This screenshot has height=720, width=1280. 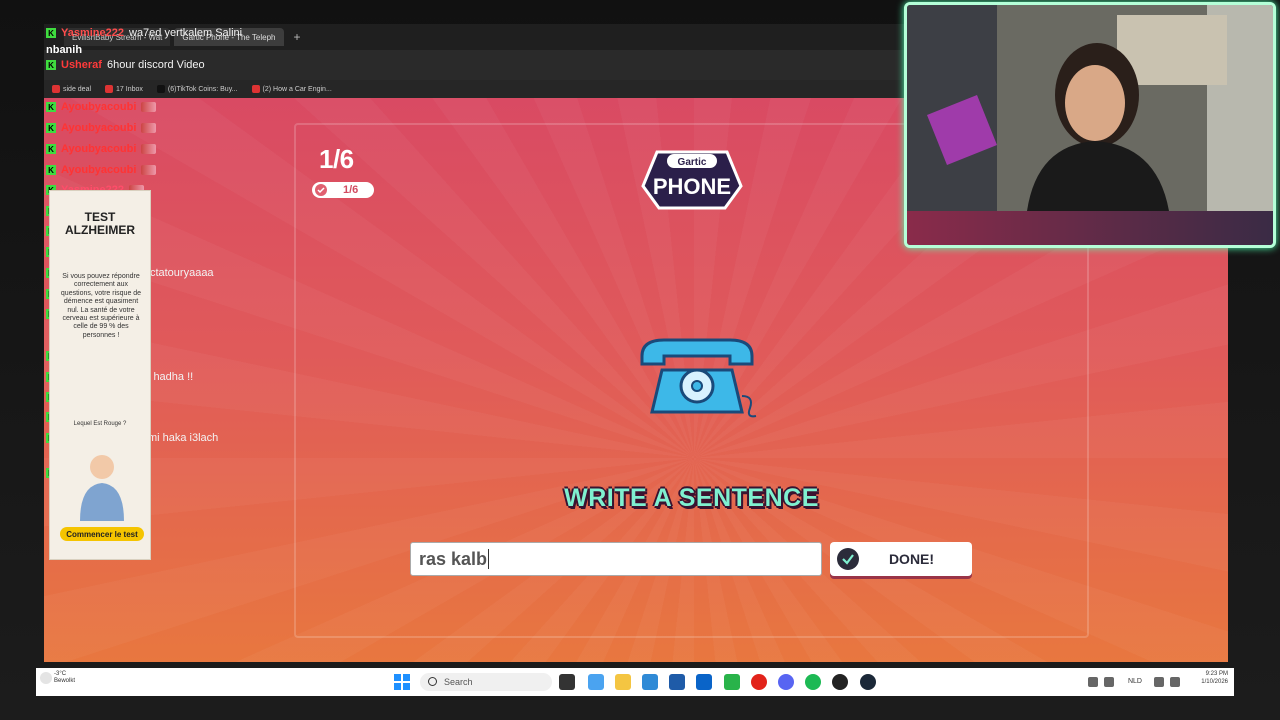 I want to click on text-caret, so click(x=489, y=559).